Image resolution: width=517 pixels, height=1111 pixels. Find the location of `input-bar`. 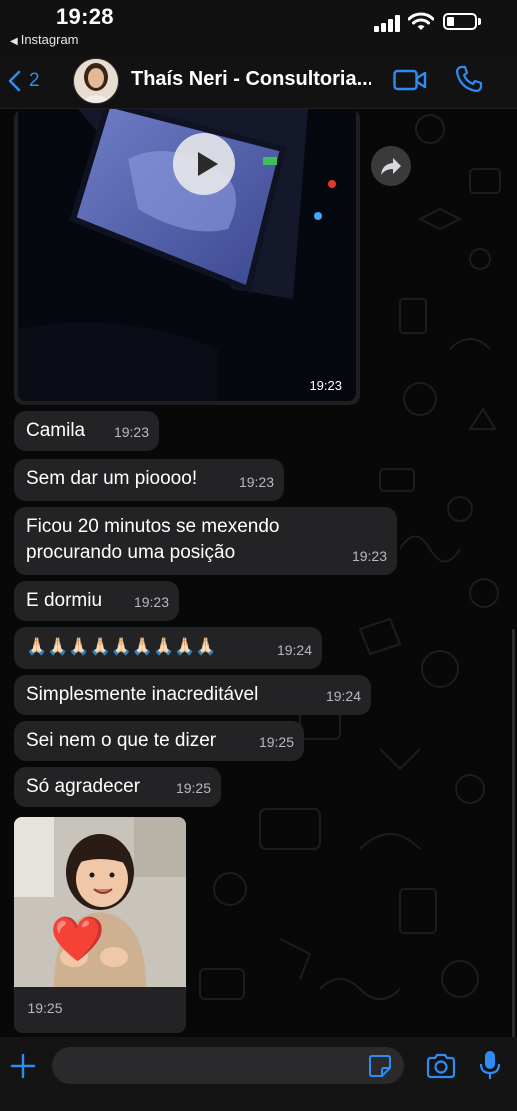

input-bar is located at coordinates (258, 1074).